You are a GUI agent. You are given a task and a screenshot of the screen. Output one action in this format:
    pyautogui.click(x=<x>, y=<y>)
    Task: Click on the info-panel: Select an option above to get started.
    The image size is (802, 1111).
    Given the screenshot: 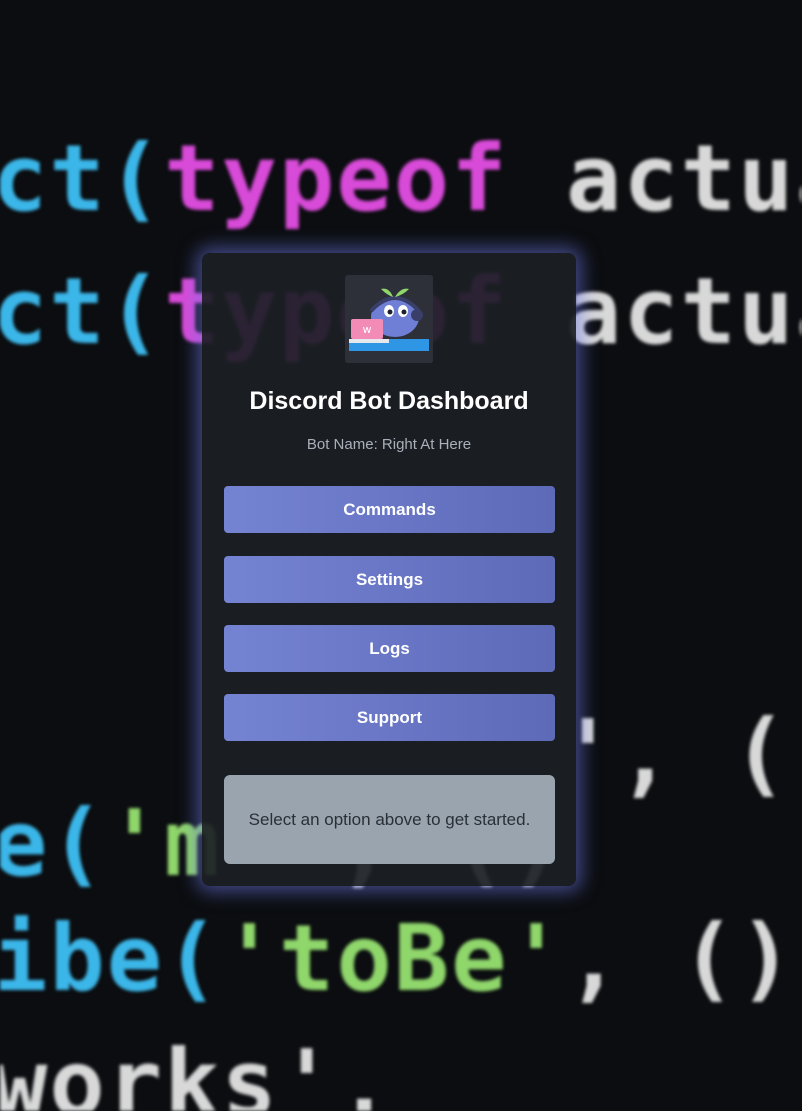 What is the action you would take?
    pyautogui.click(x=389, y=819)
    